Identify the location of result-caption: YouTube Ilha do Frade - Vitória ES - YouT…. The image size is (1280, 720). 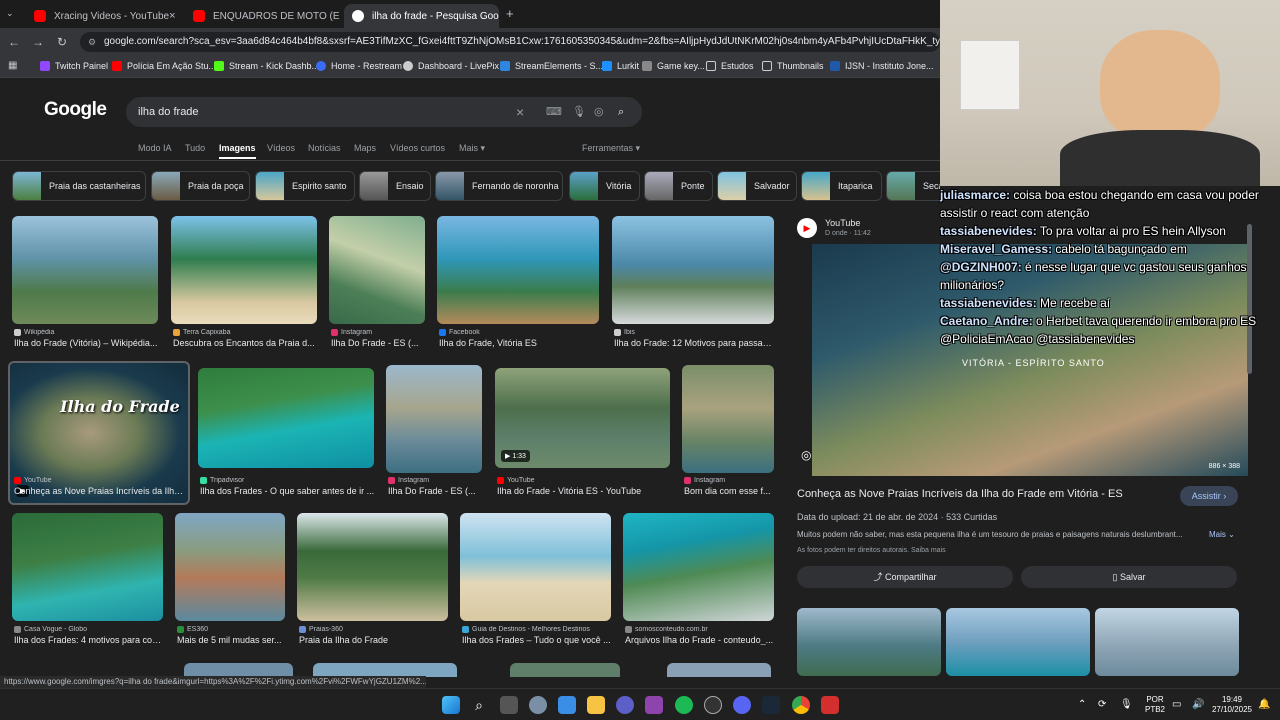
(583, 486).